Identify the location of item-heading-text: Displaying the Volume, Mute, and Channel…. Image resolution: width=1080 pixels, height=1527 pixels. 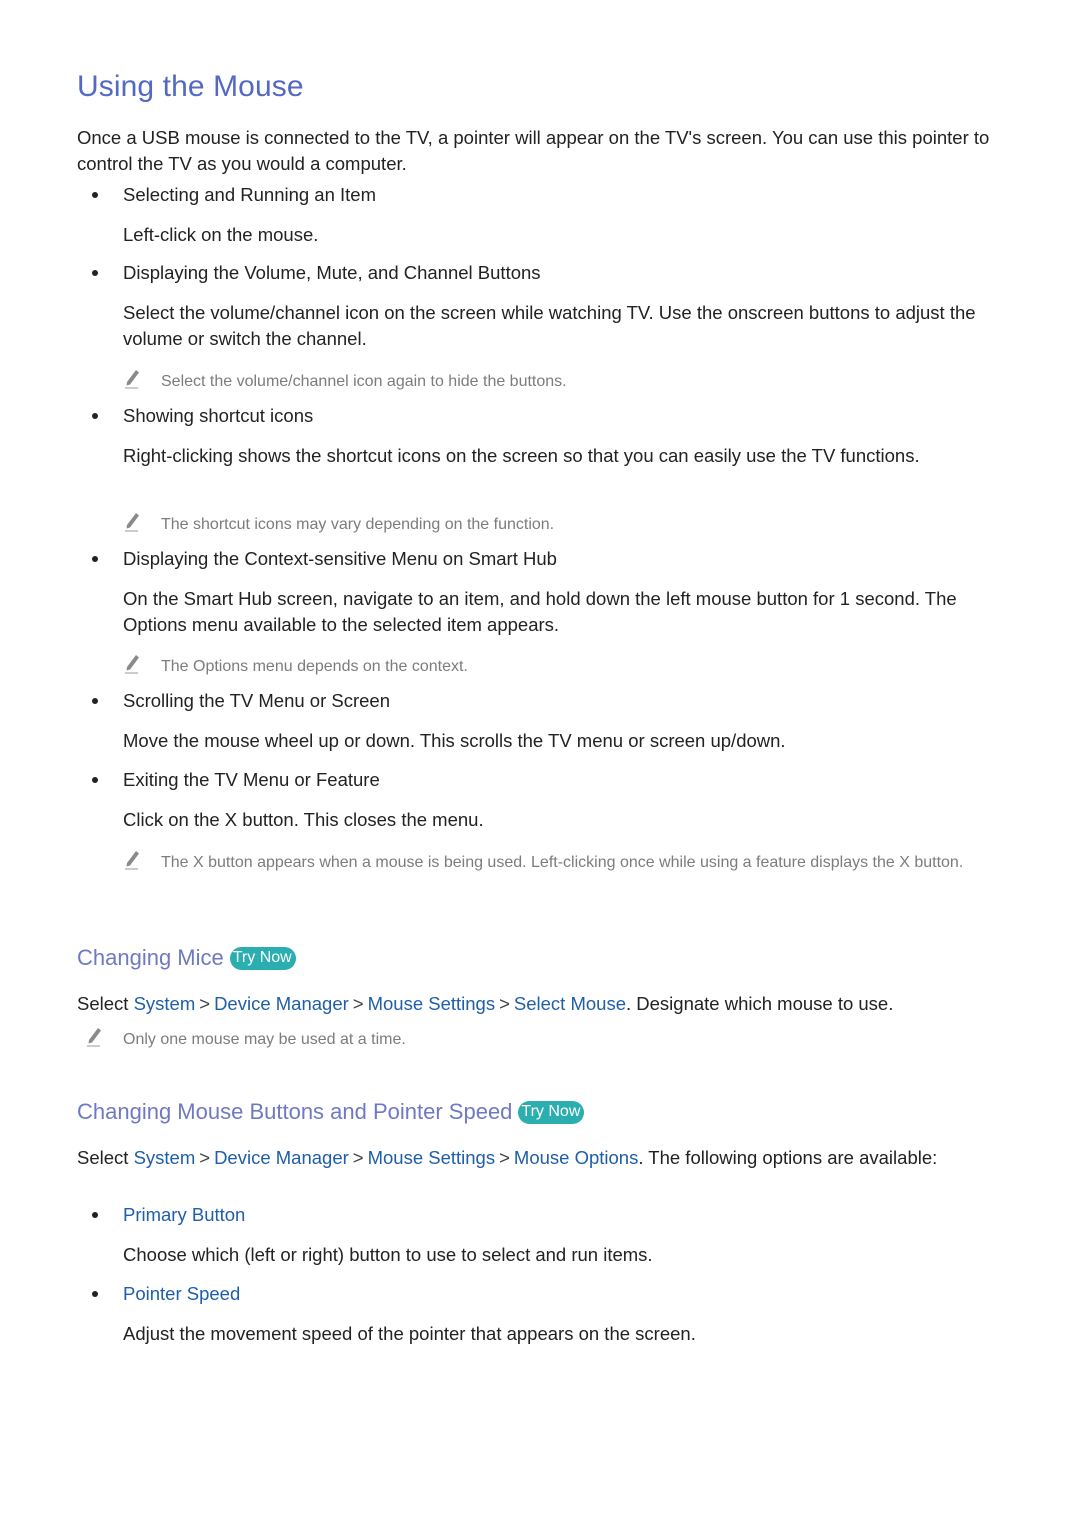
(332, 272).